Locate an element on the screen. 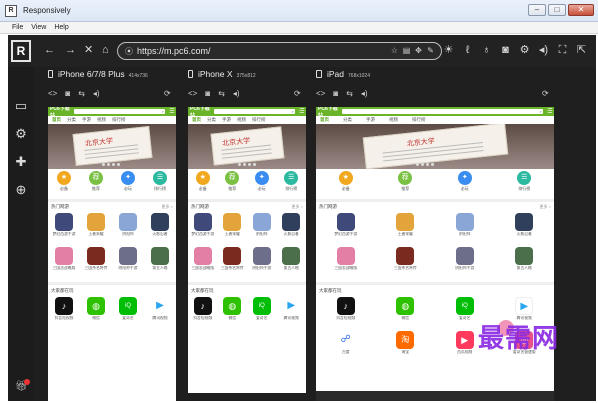 The height and width of the screenshot is (403, 598). maximize-button: □ is located at coordinates (557, 10).